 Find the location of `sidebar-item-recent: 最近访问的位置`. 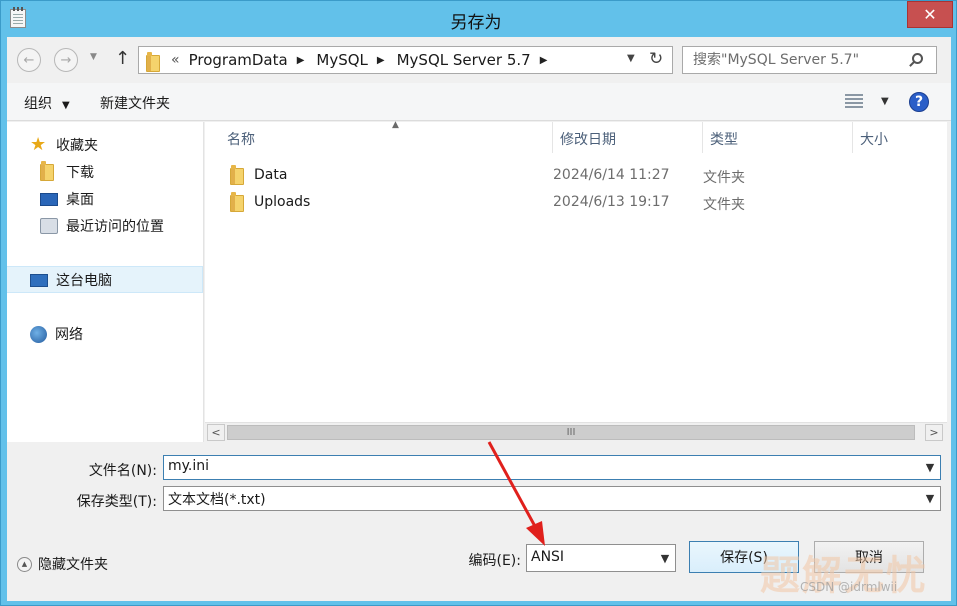

sidebar-item-recent: 最近访问的位置 is located at coordinates (102, 226).